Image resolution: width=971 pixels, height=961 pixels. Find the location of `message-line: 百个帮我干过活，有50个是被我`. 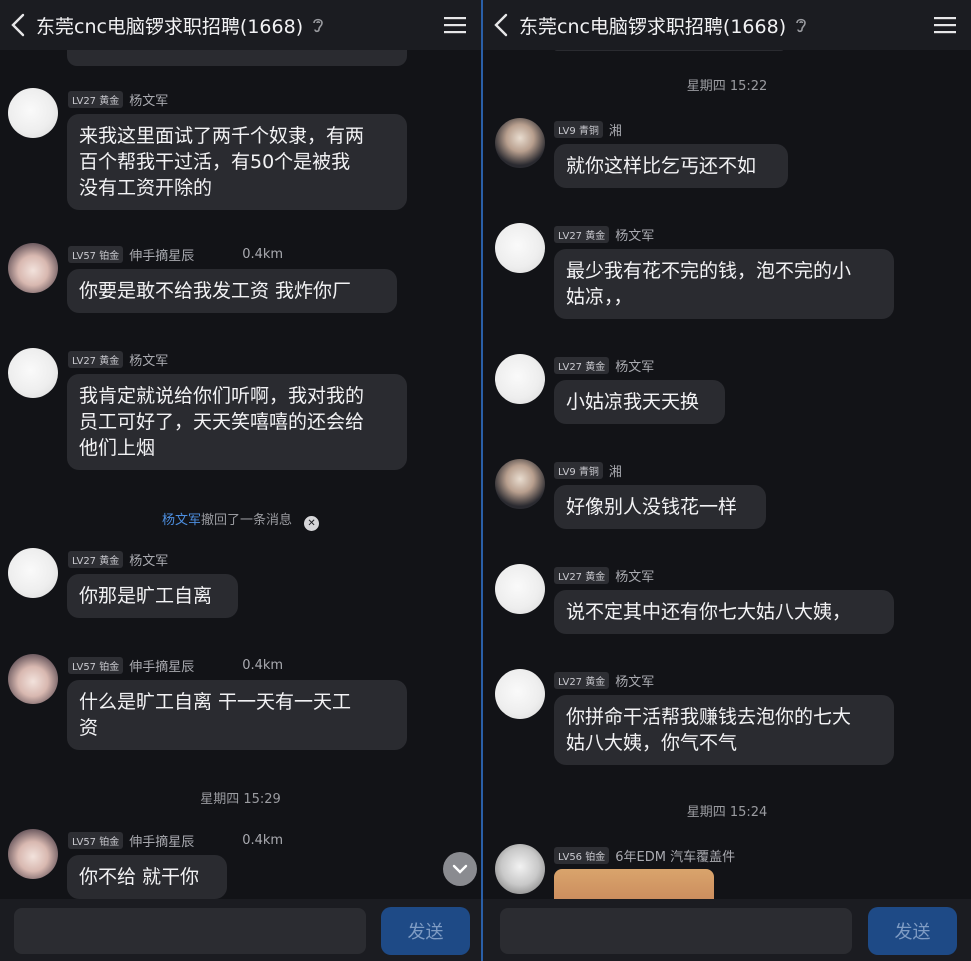

message-line: 百个帮我干过活，有50个是被我 is located at coordinates (215, 162).